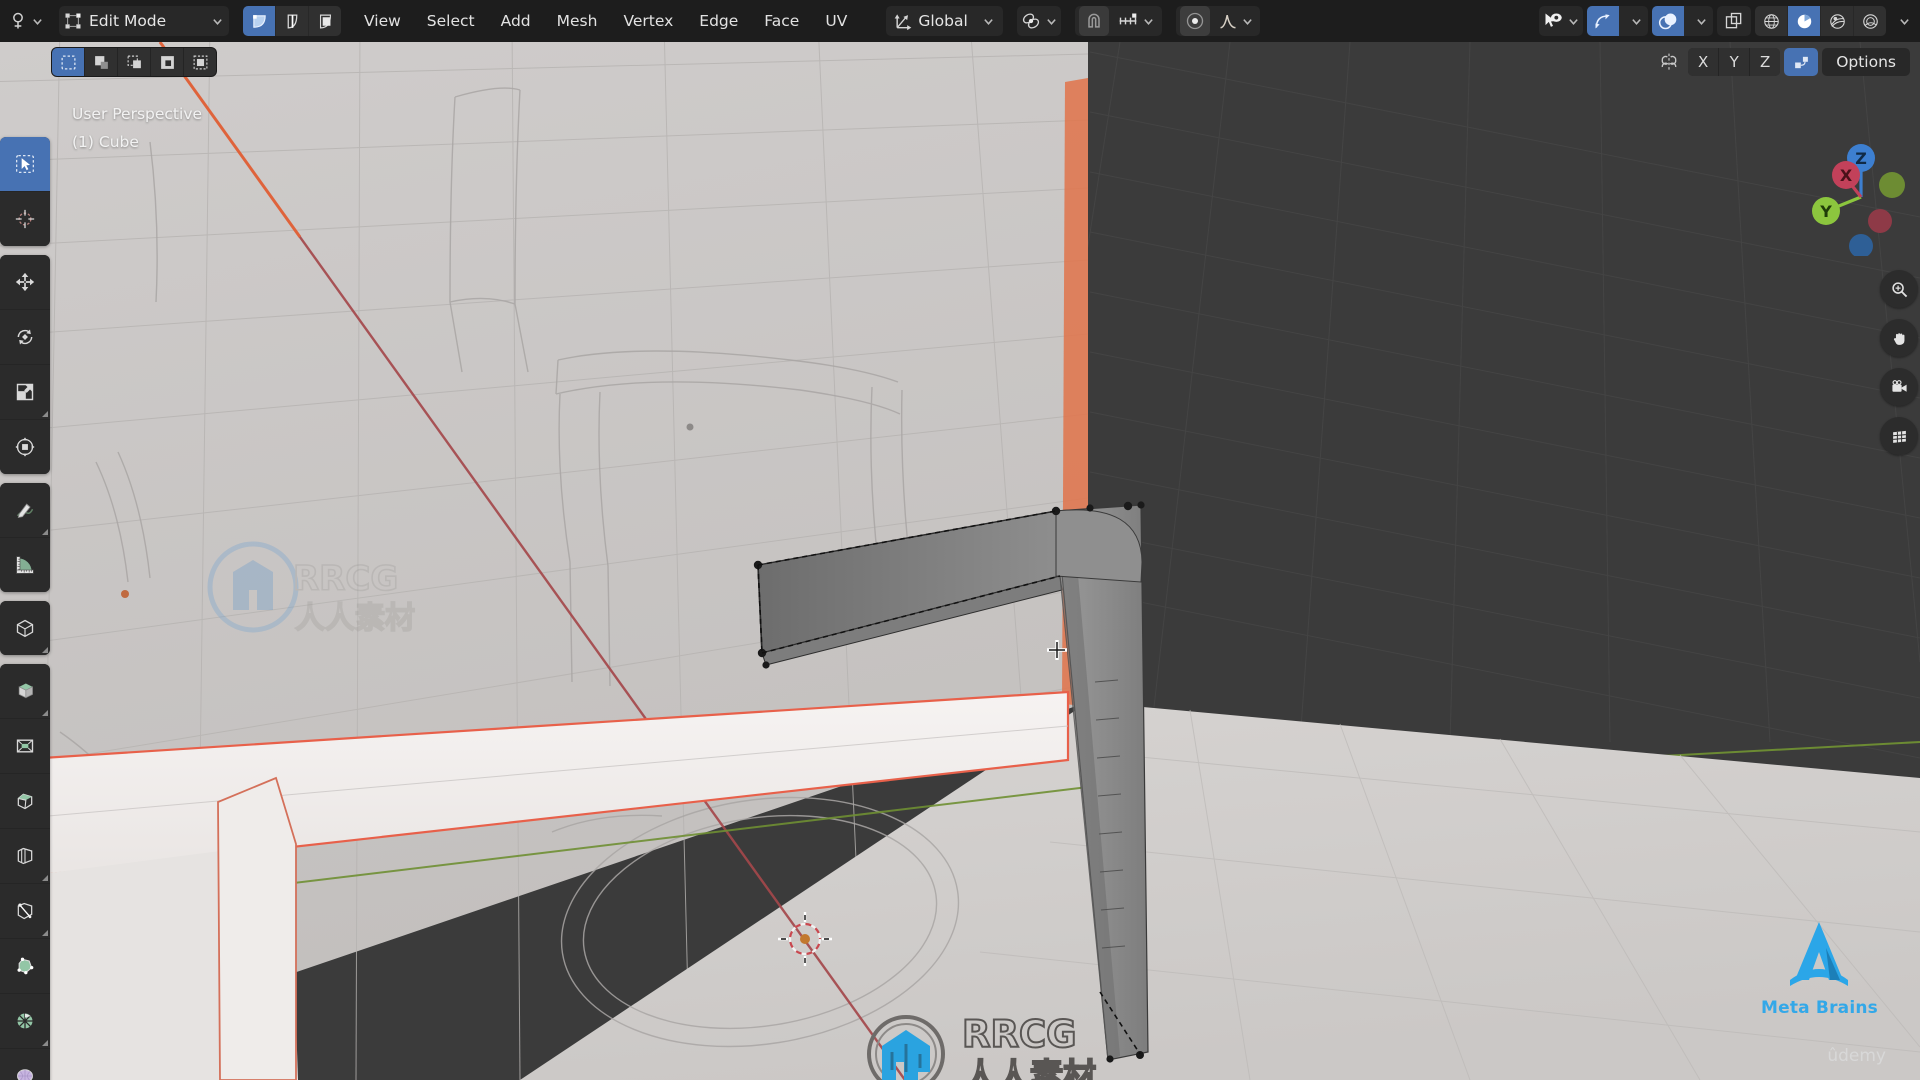  I want to click on edge-select-mode-button, so click(292, 21).